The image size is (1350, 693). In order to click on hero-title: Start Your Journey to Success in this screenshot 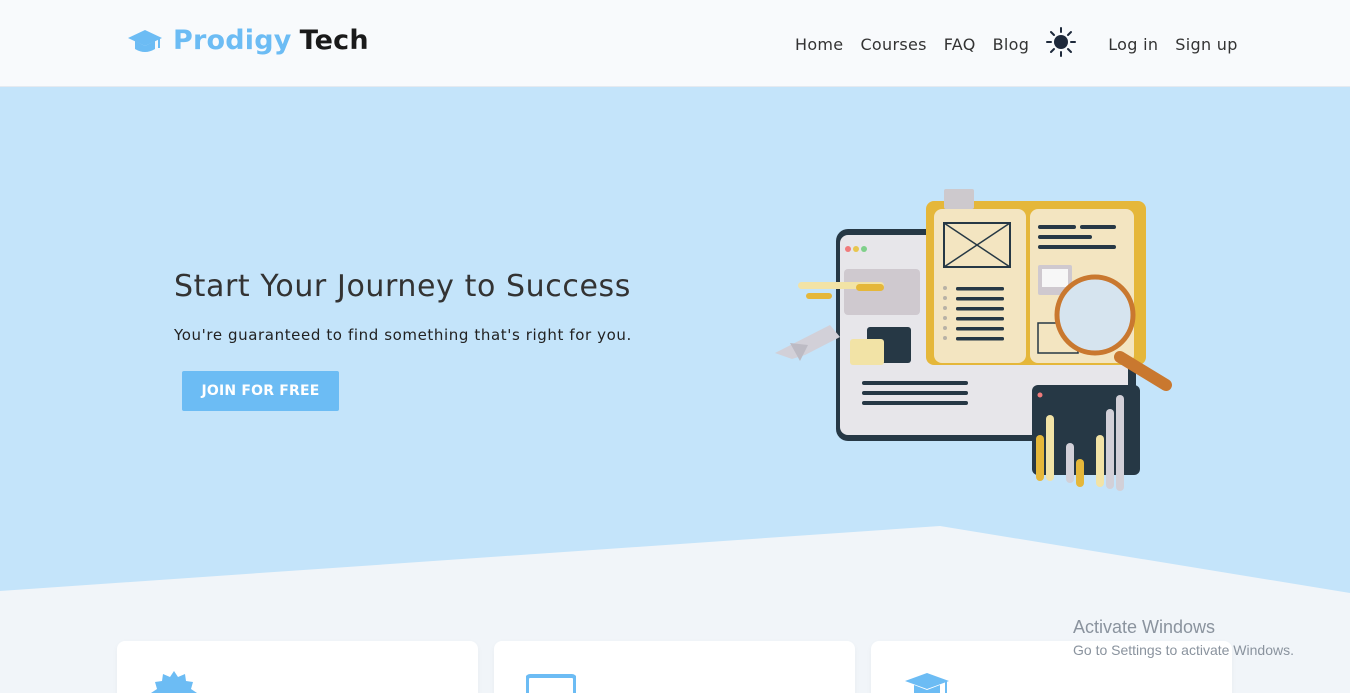, I will do `click(402, 286)`.